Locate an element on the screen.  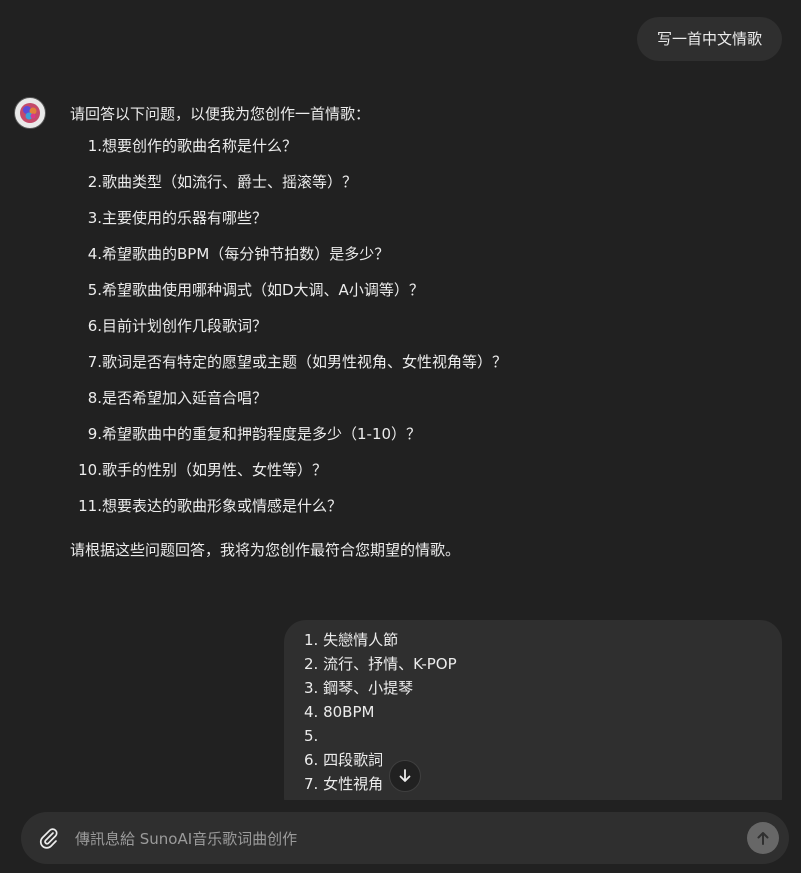
question-number: 7. is located at coordinates (94, 362).